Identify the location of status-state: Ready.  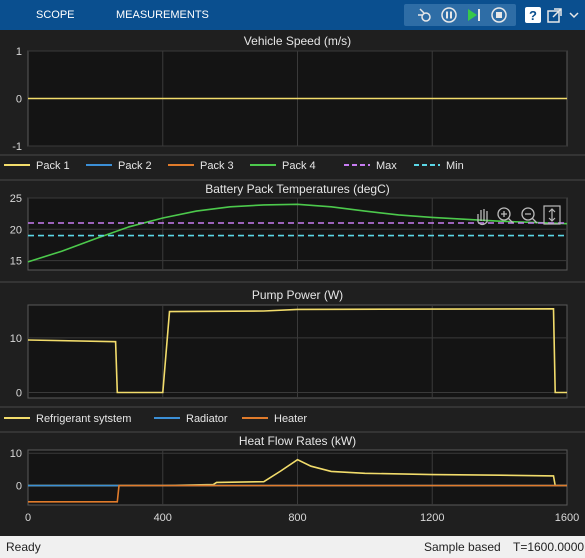
(23, 547).